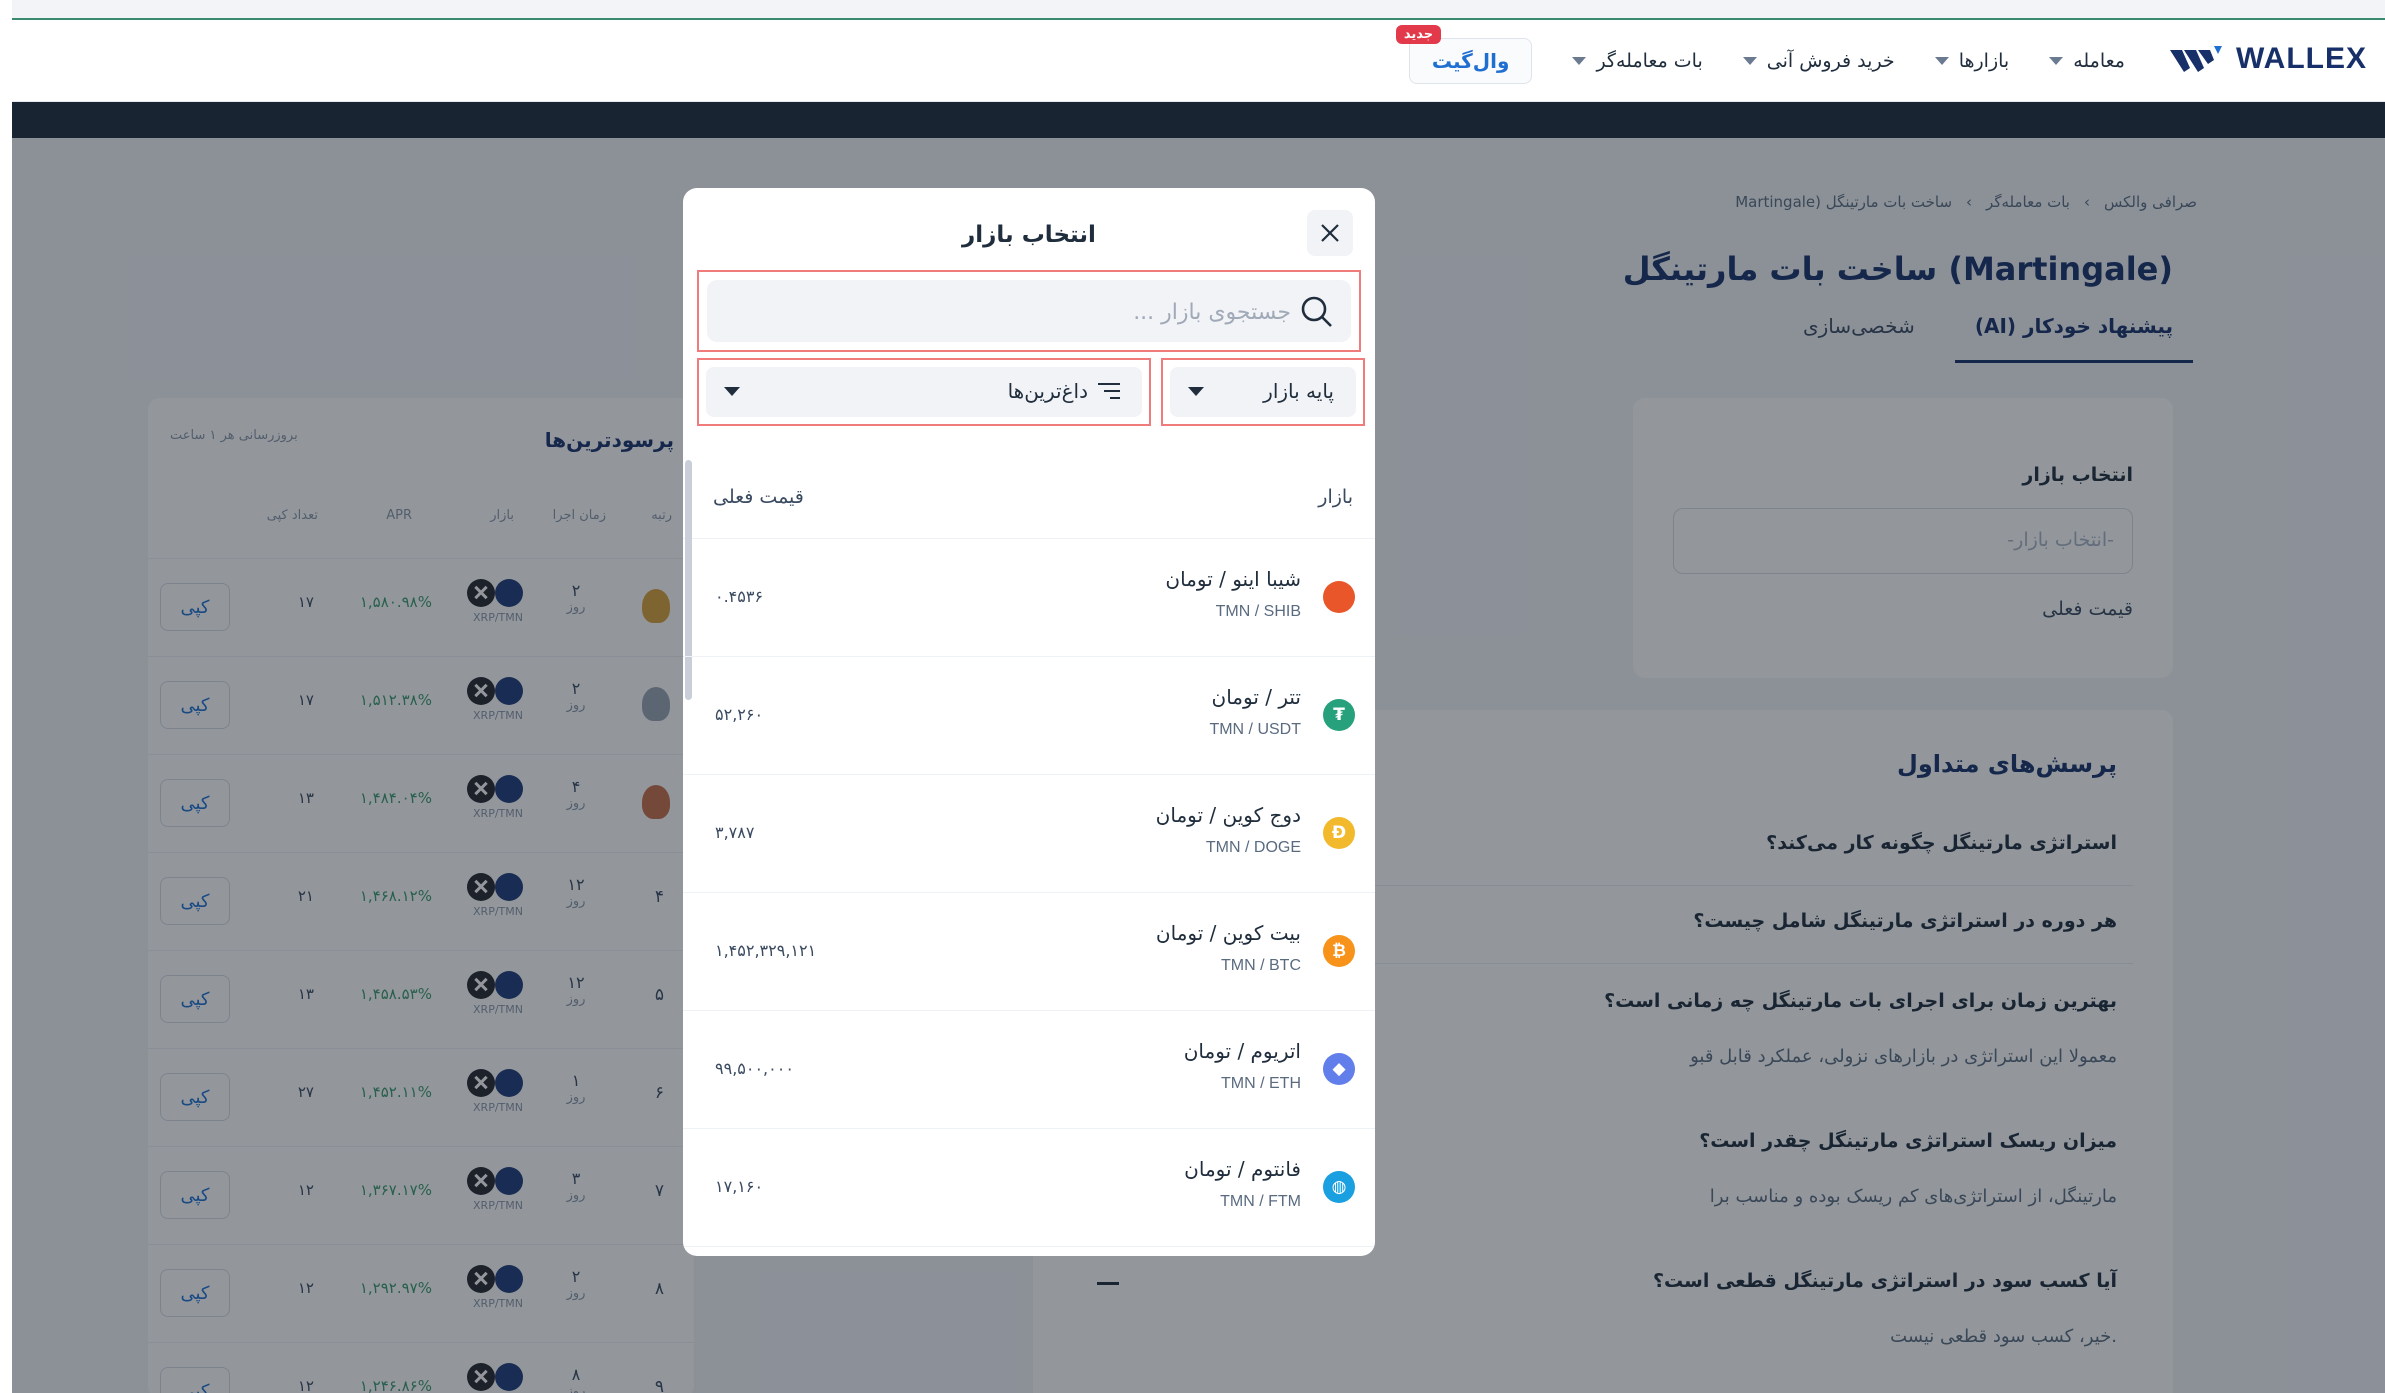 Image resolution: width=2385 pixels, height=1393 pixels. I want to click on market-pair: TMN / SHIB, so click(1258, 611).